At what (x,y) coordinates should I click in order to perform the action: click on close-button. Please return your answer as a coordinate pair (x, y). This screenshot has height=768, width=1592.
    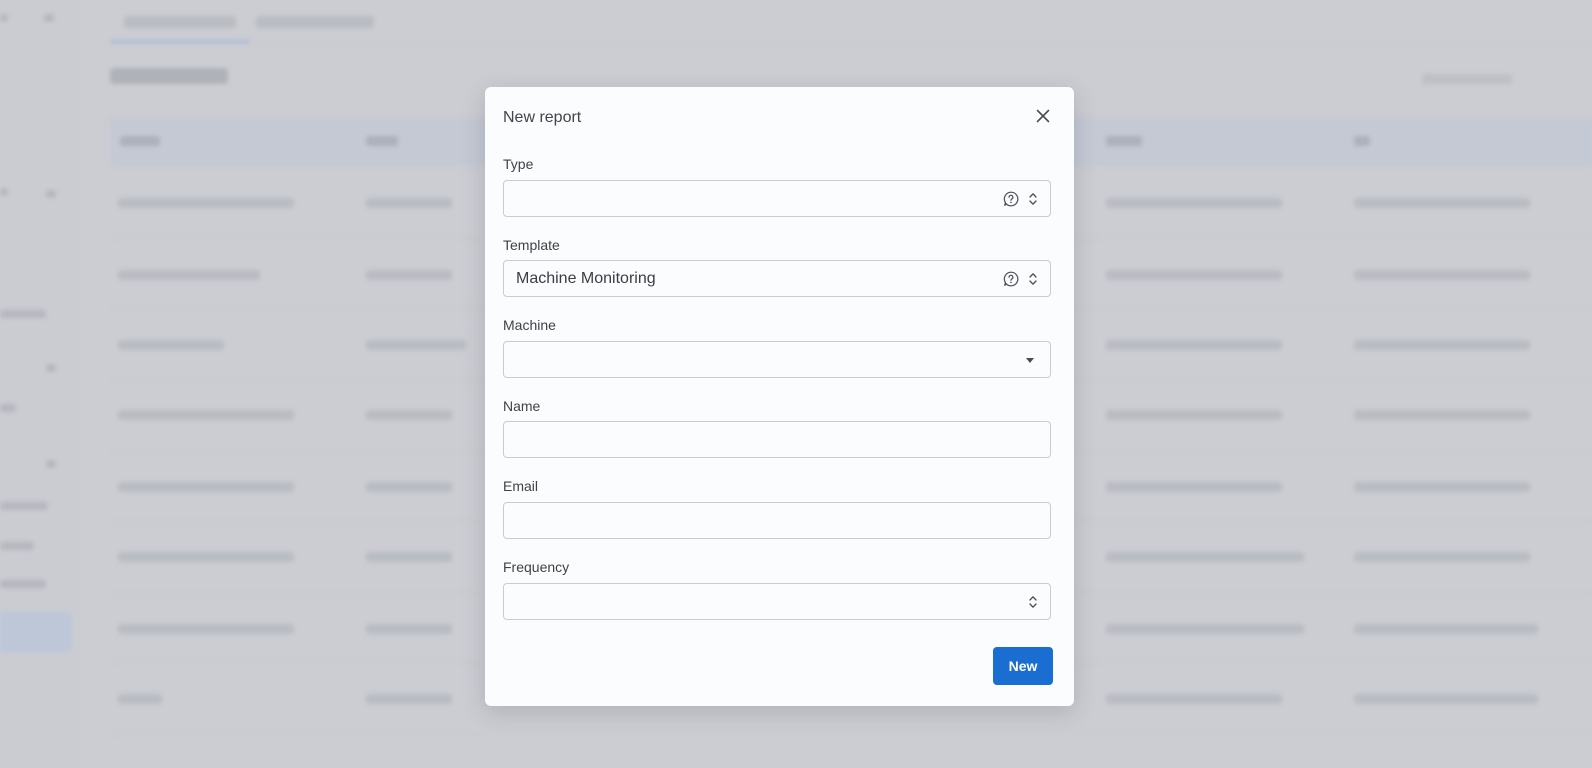
    Looking at the image, I should click on (1043, 116).